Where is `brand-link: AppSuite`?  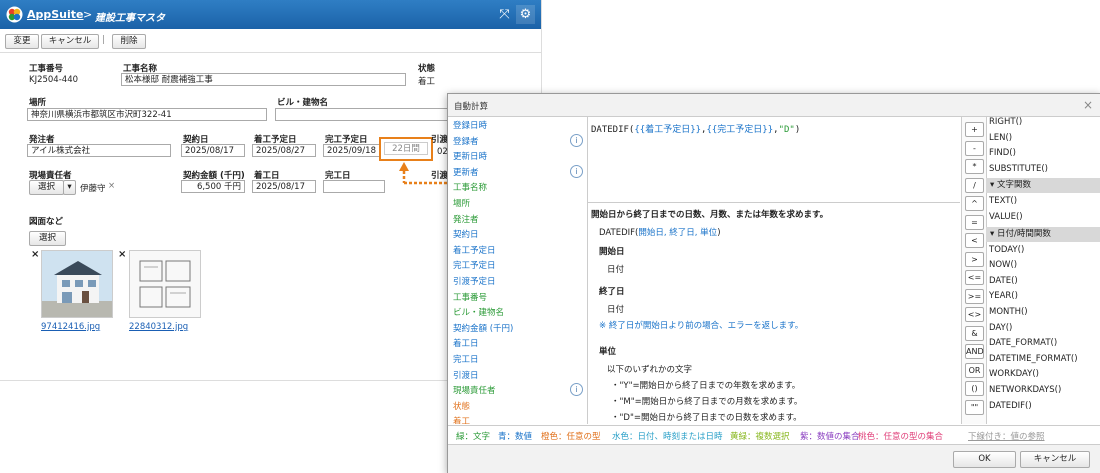
brand-link: AppSuite is located at coordinates (55, 14).